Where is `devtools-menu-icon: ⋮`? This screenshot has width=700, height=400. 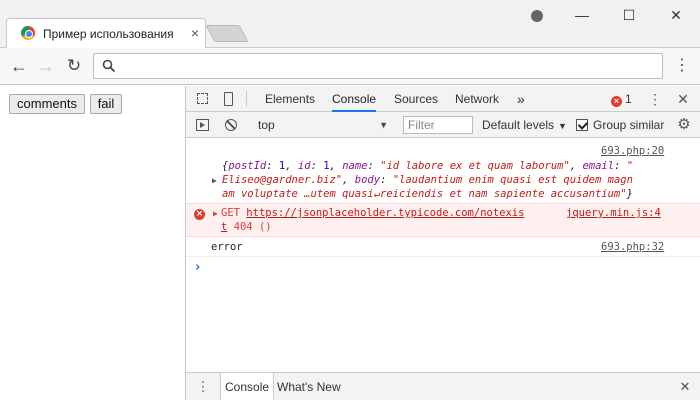
devtools-menu-icon: ⋮ is located at coordinates (655, 99).